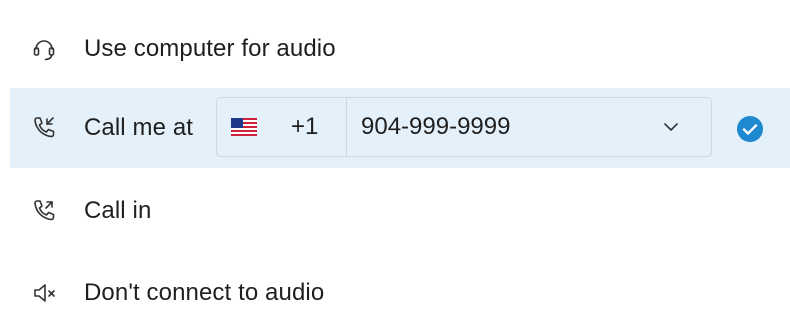  I want to click on chevron-down-icon, so click(671, 127).